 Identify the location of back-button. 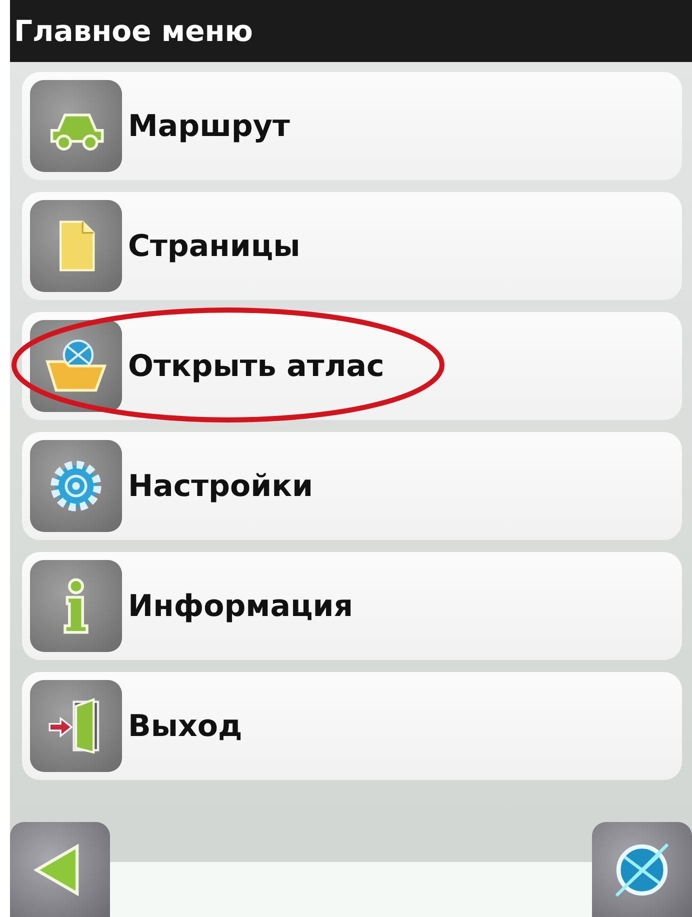
(60, 869).